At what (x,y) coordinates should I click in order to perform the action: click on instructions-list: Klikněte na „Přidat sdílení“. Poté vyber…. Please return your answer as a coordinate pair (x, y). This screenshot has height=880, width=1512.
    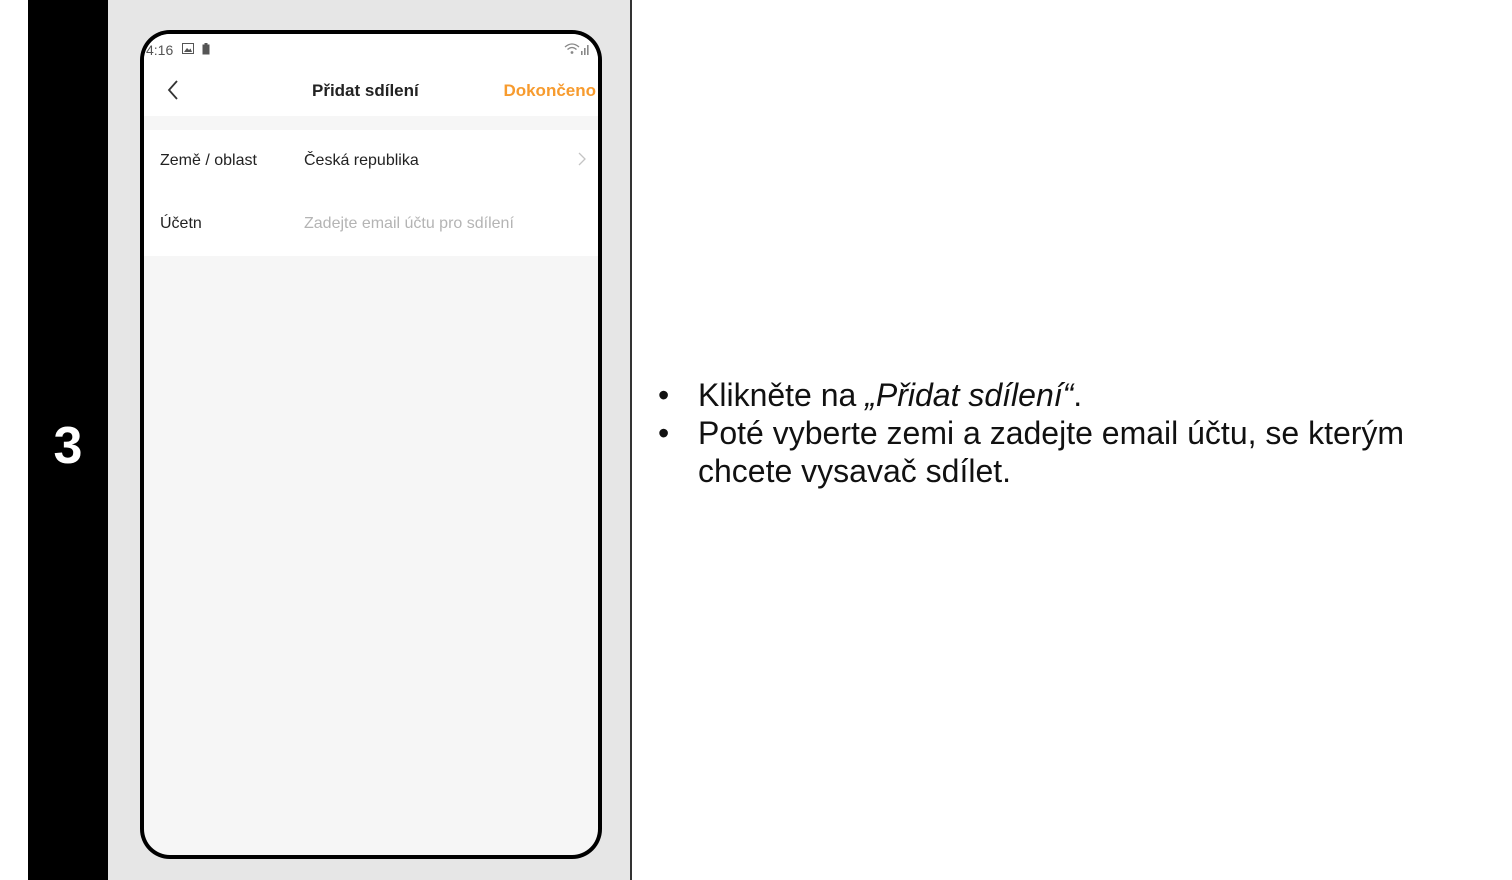
    Looking at the image, I should click on (1081, 433).